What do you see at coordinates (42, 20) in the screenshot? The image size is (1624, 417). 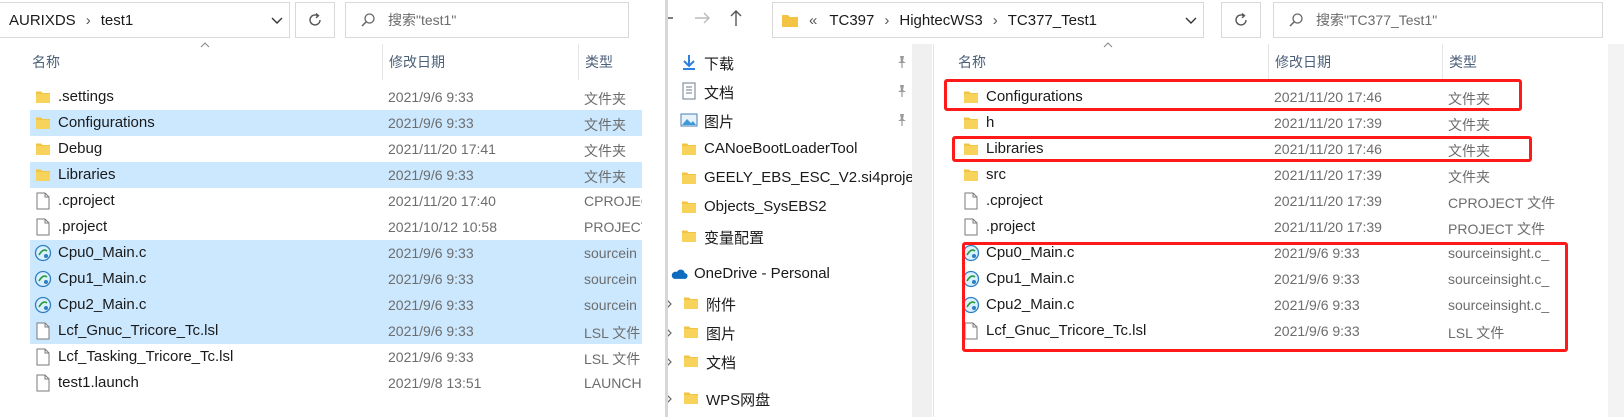 I see `breadcrumb-segment: AURIXDS` at bounding box center [42, 20].